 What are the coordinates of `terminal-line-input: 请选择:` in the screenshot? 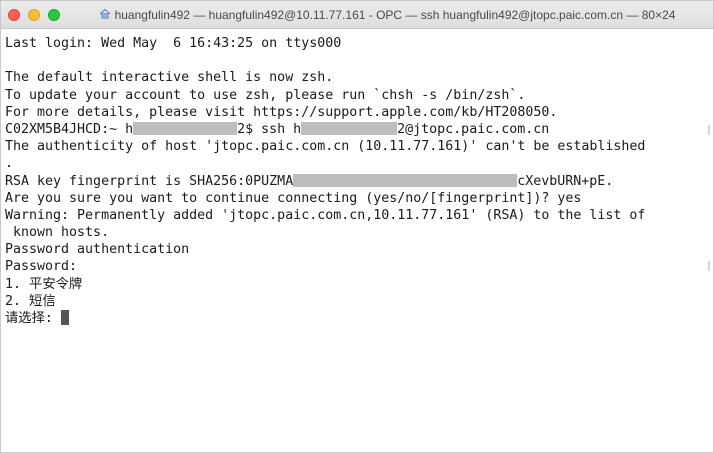 It's located at (356, 318).